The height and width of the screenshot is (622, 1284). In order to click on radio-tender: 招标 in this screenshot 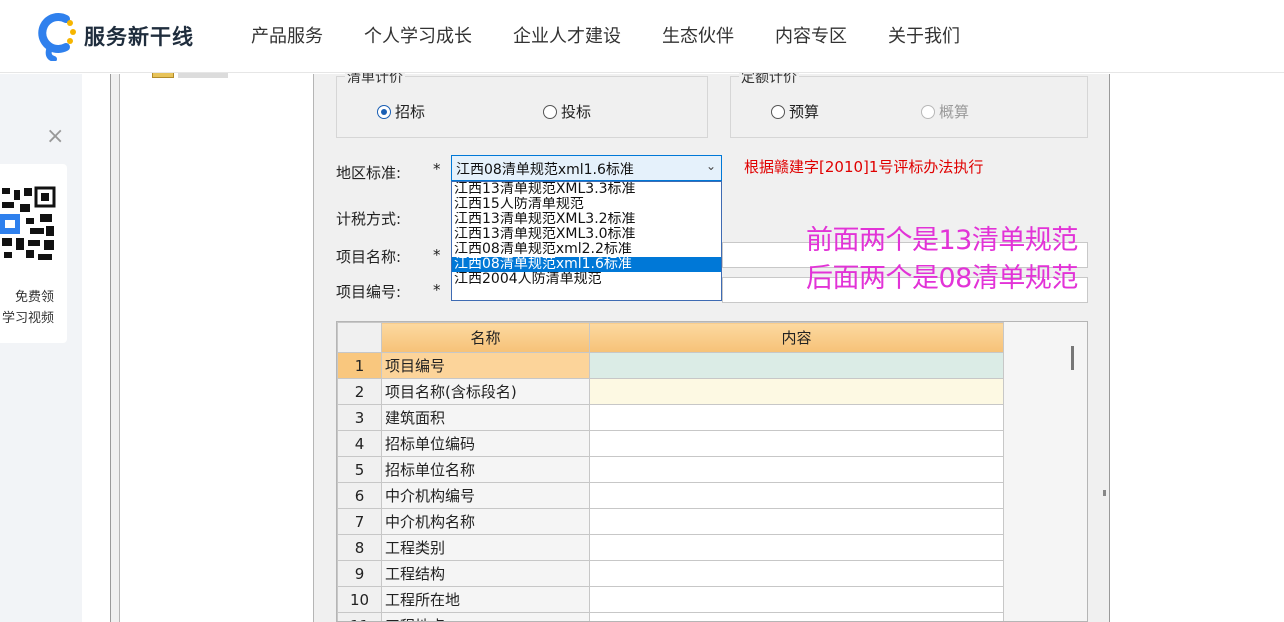, I will do `click(401, 111)`.